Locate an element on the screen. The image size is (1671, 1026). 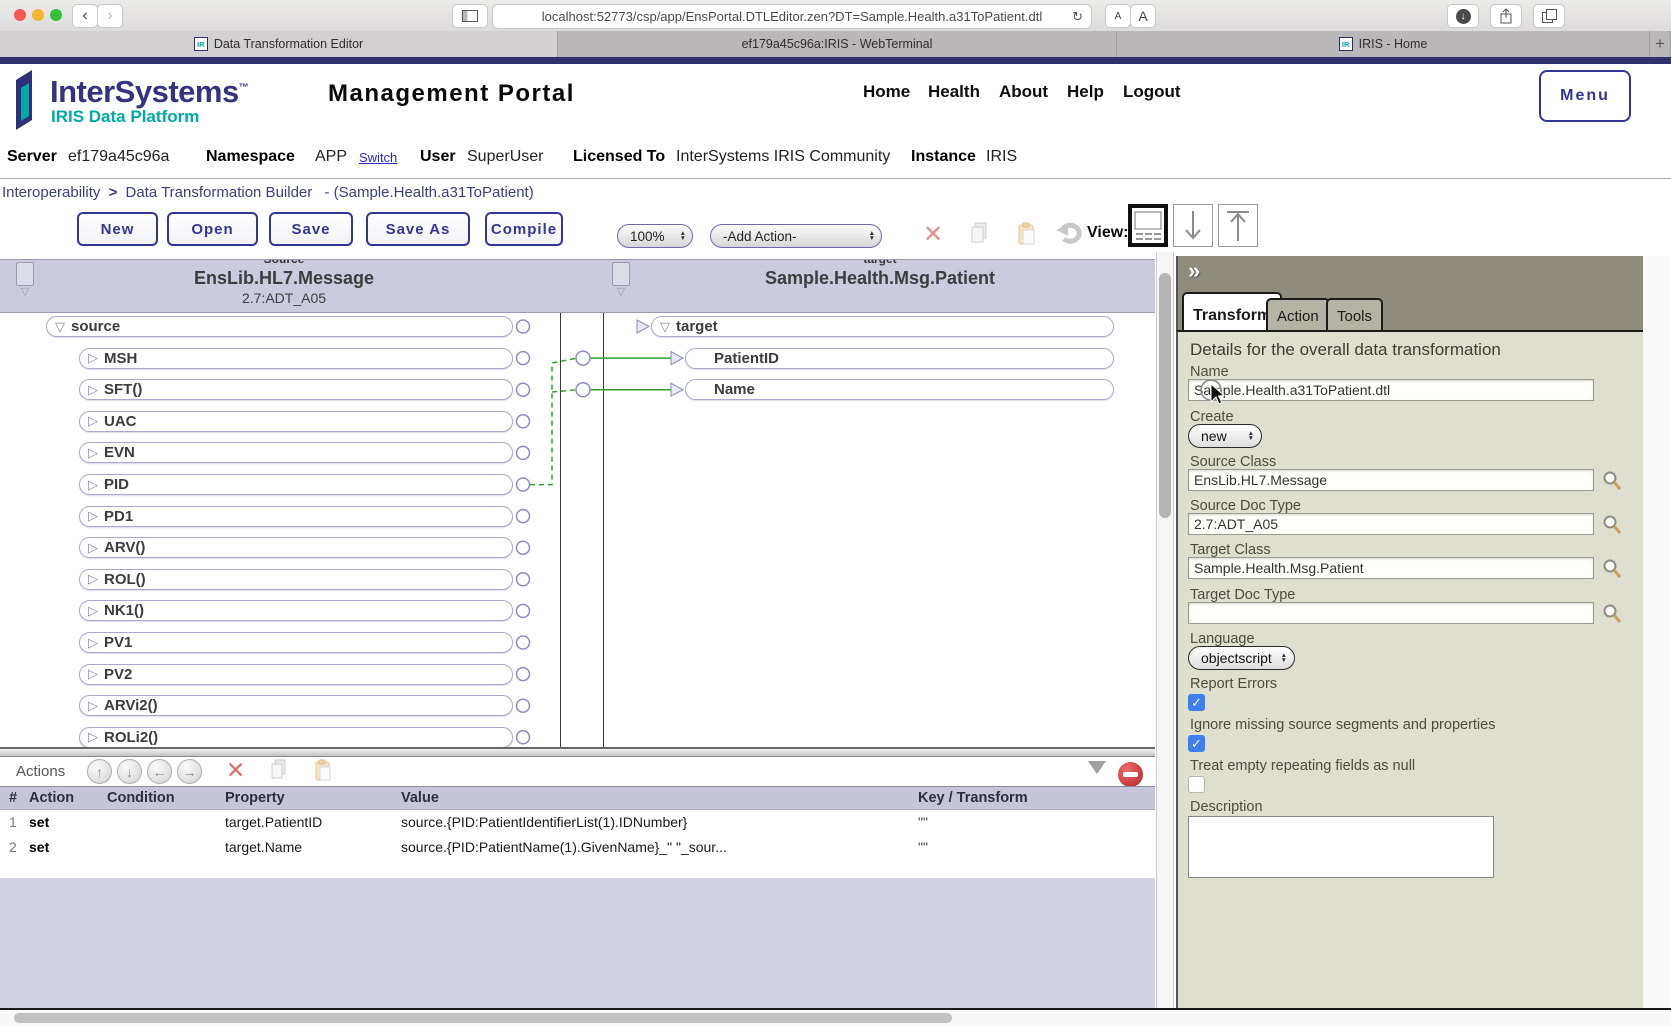
description-textarea is located at coordinates (1341, 847).